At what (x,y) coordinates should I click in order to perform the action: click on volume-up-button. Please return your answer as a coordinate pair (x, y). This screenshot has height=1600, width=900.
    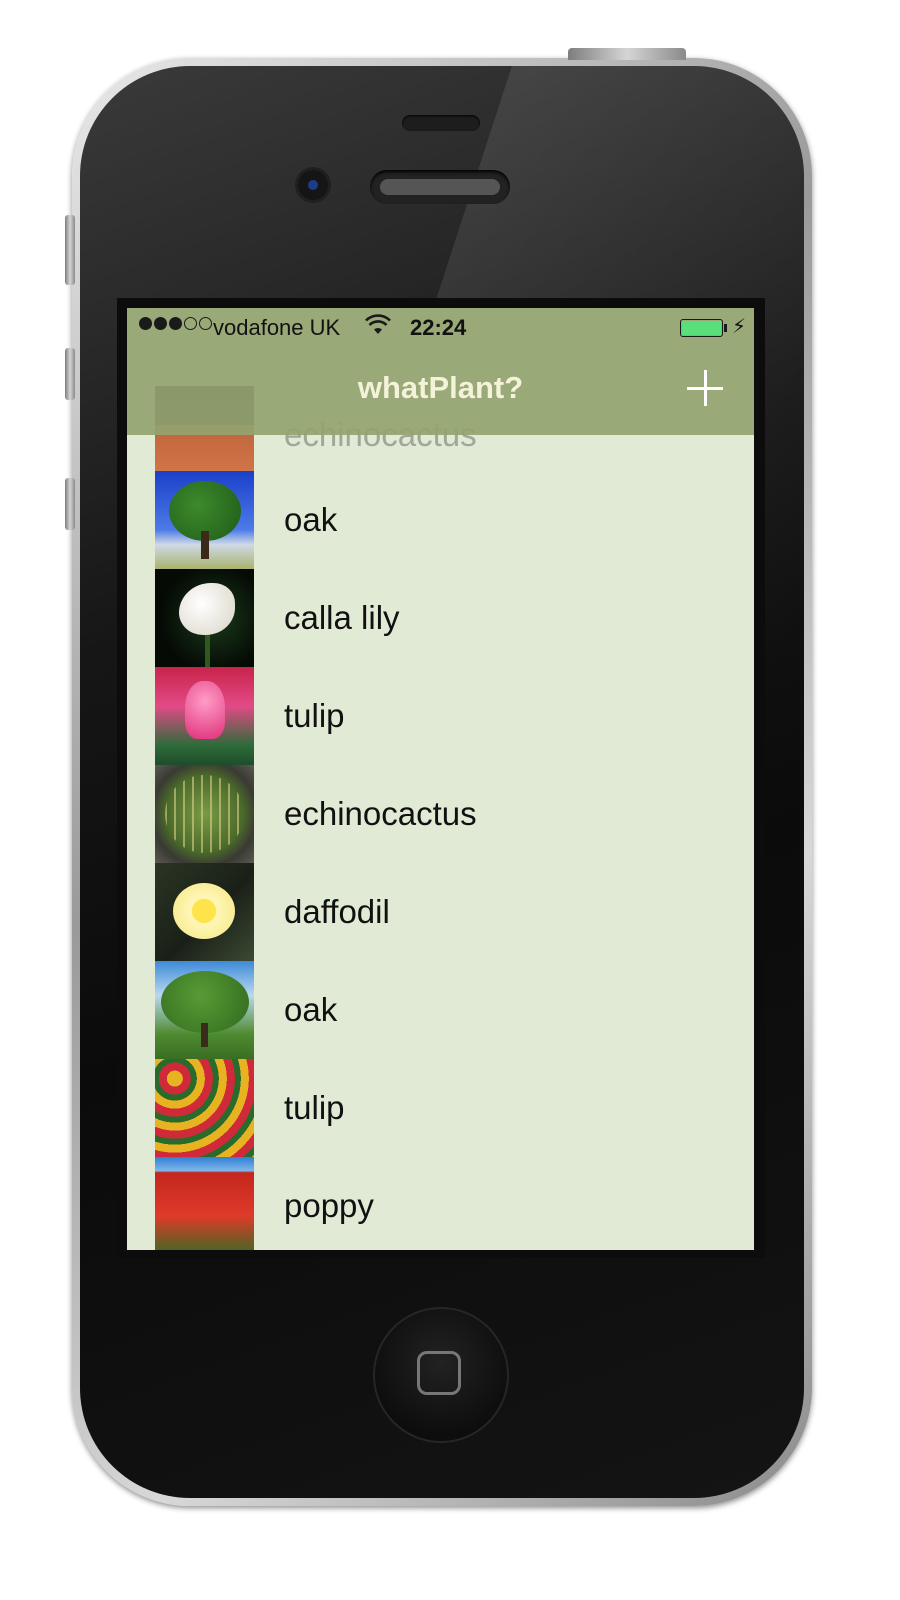
    Looking at the image, I should click on (70, 374).